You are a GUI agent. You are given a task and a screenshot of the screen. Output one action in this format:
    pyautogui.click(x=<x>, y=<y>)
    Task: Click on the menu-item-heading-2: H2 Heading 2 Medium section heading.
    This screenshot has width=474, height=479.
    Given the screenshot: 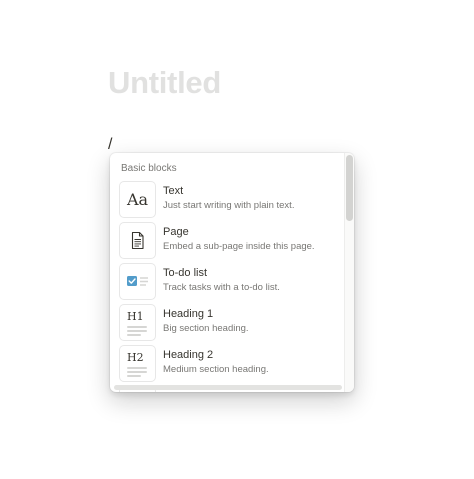 What is the action you would take?
    pyautogui.click(x=227, y=366)
    